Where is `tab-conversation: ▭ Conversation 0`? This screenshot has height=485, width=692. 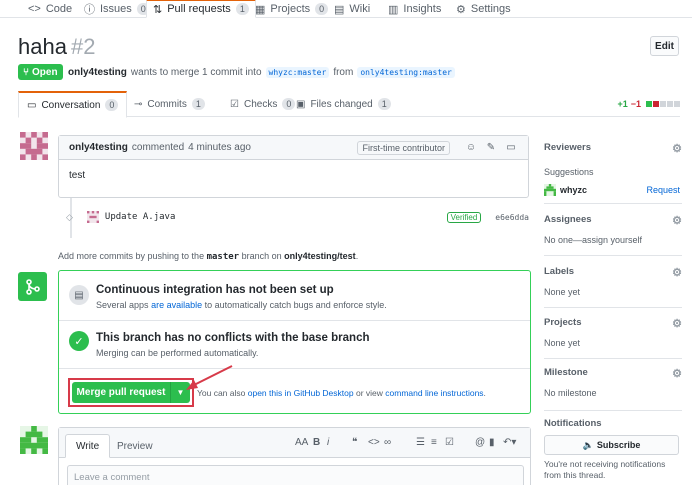 tab-conversation: ▭ Conversation 0 is located at coordinates (73, 104).